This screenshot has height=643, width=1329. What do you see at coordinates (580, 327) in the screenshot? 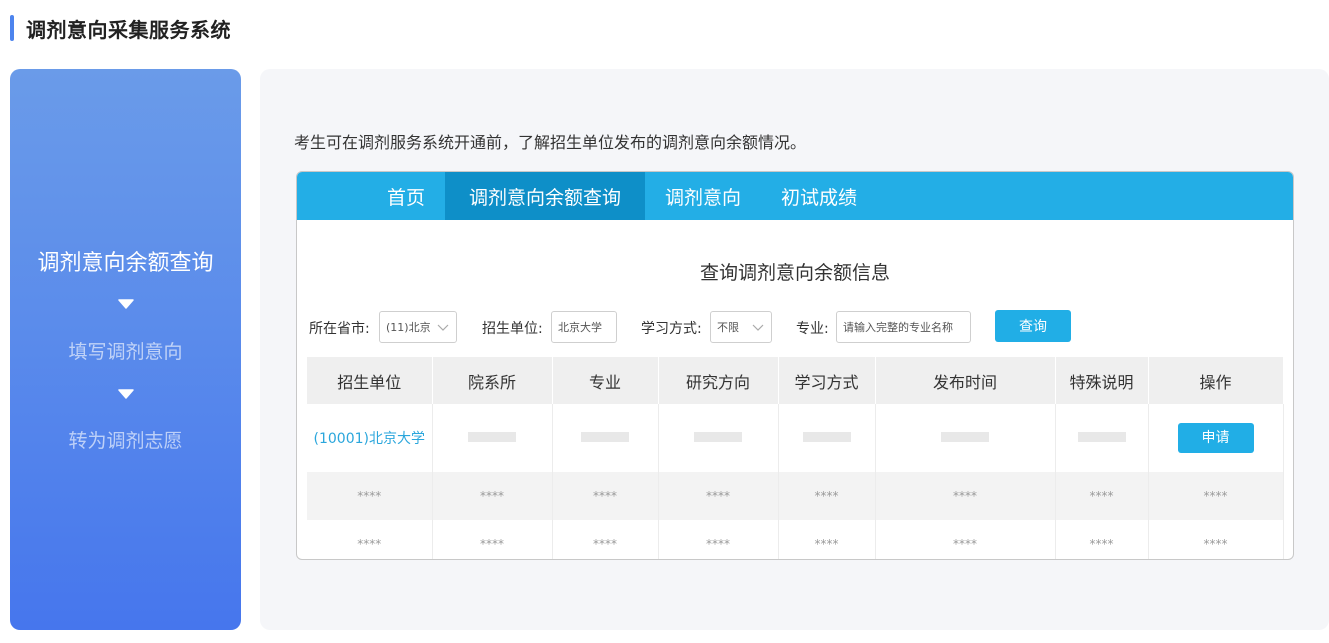
I see `unit-value: 北京大学` at bounding box center [580, 327].